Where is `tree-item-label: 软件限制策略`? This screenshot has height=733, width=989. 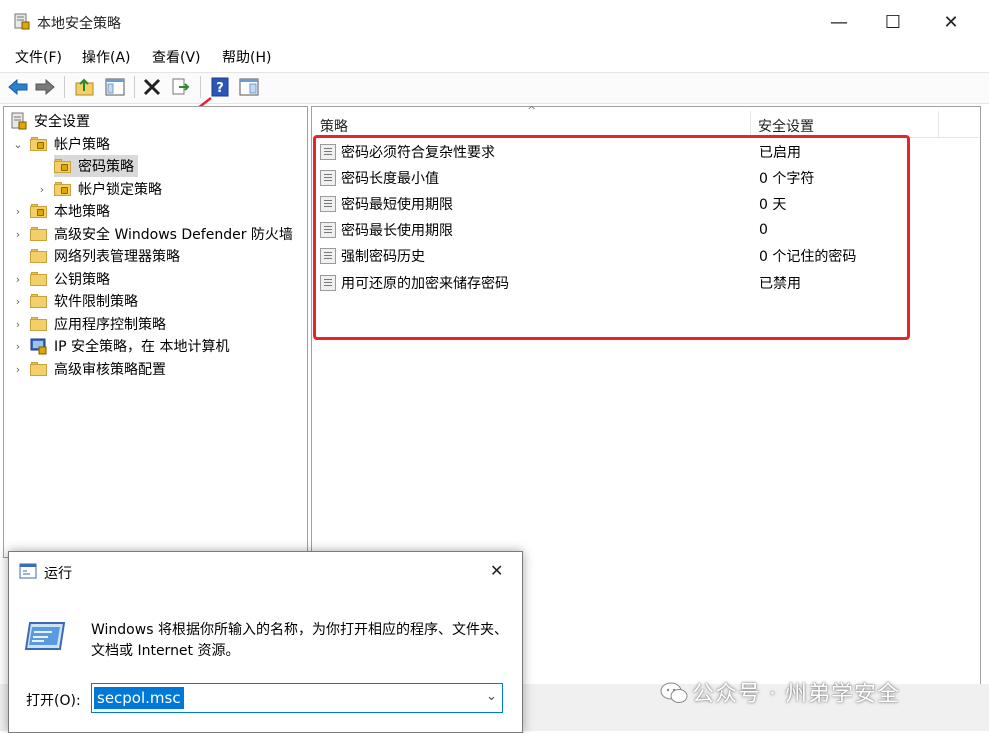 tree-item-label: 软件限制策略 is located at coordinates (96, 302).